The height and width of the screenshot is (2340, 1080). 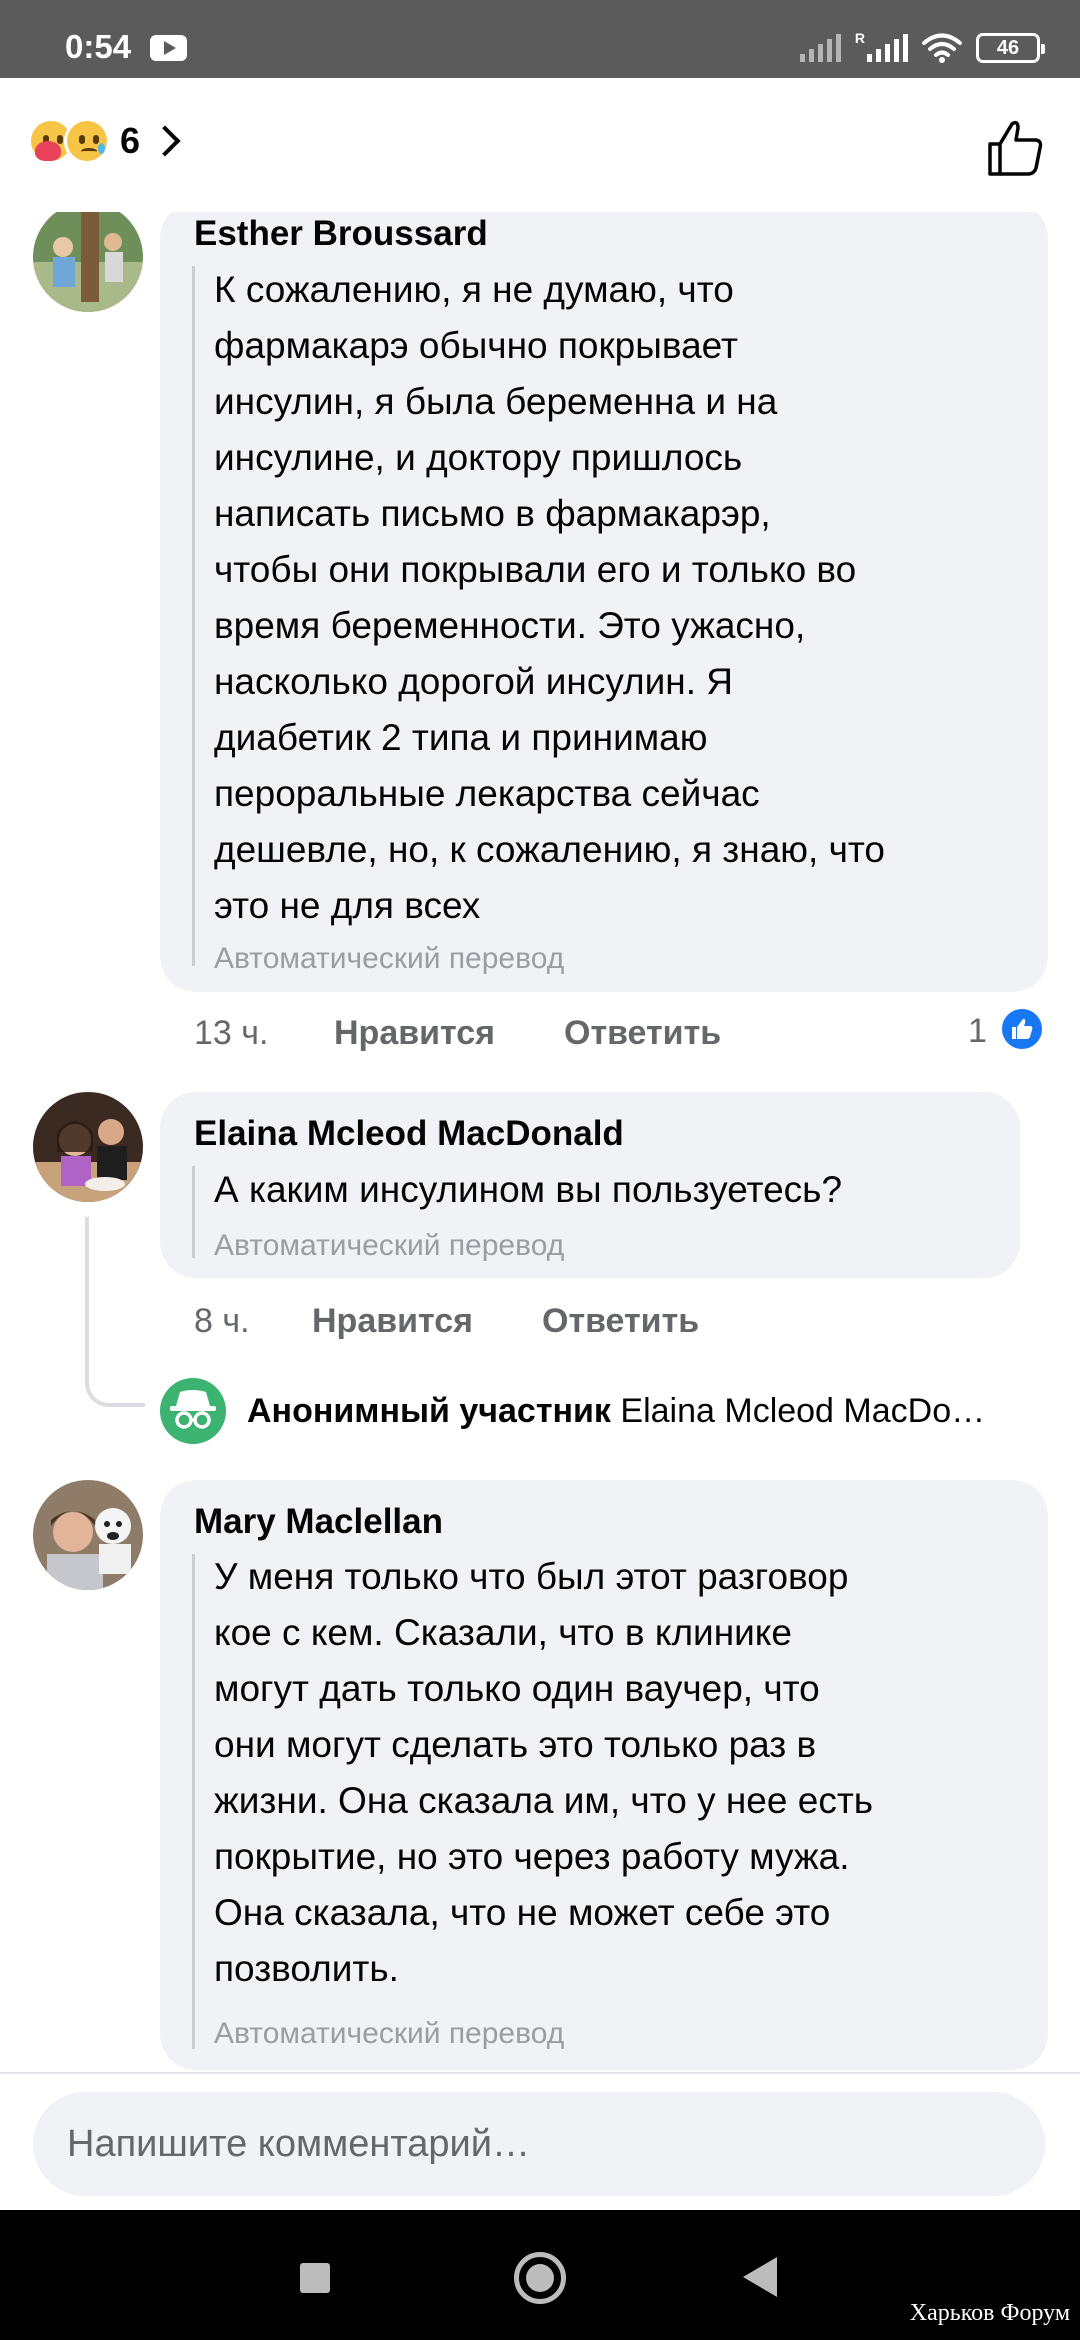 What do you see at coordinates (540, 2278) in the screenshot?
I see `home-icon` at bounding box center [540, 2278].